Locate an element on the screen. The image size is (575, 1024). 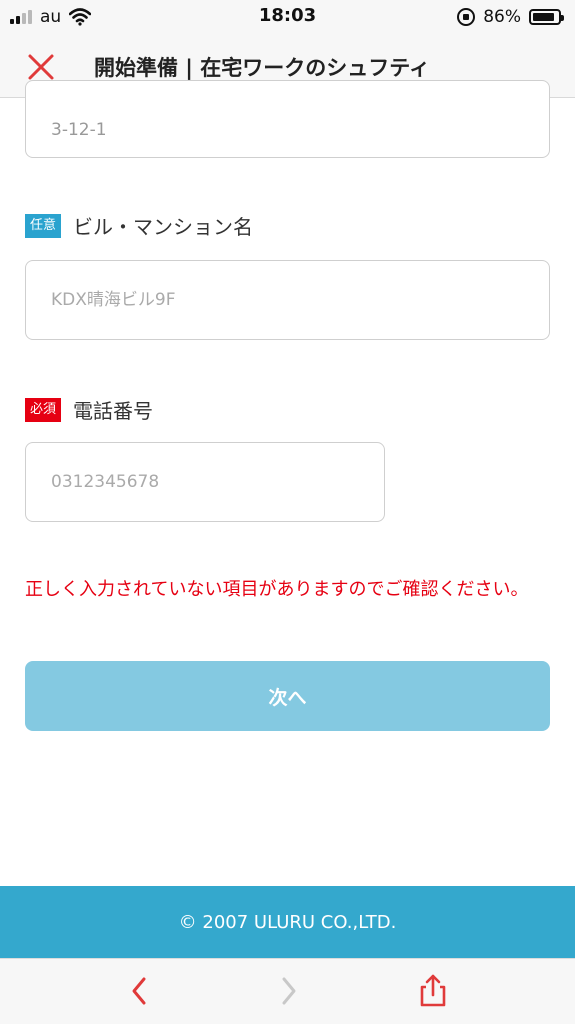
page-title: 開始準備 | 在宅ワークのシュフティ is located at coordinates (262, 68).